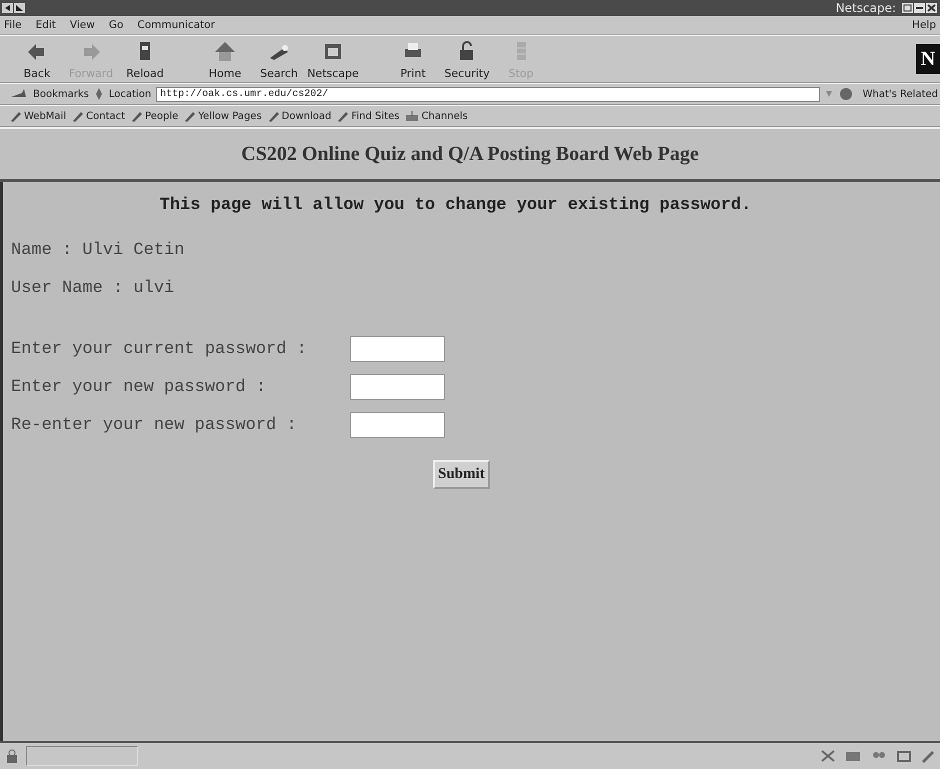 This screenshot has width=940, height=769. What do you see at coordinates (924, 25) in the screenshot?
I see `help-menu: Help` at bounding box center [924, 25].